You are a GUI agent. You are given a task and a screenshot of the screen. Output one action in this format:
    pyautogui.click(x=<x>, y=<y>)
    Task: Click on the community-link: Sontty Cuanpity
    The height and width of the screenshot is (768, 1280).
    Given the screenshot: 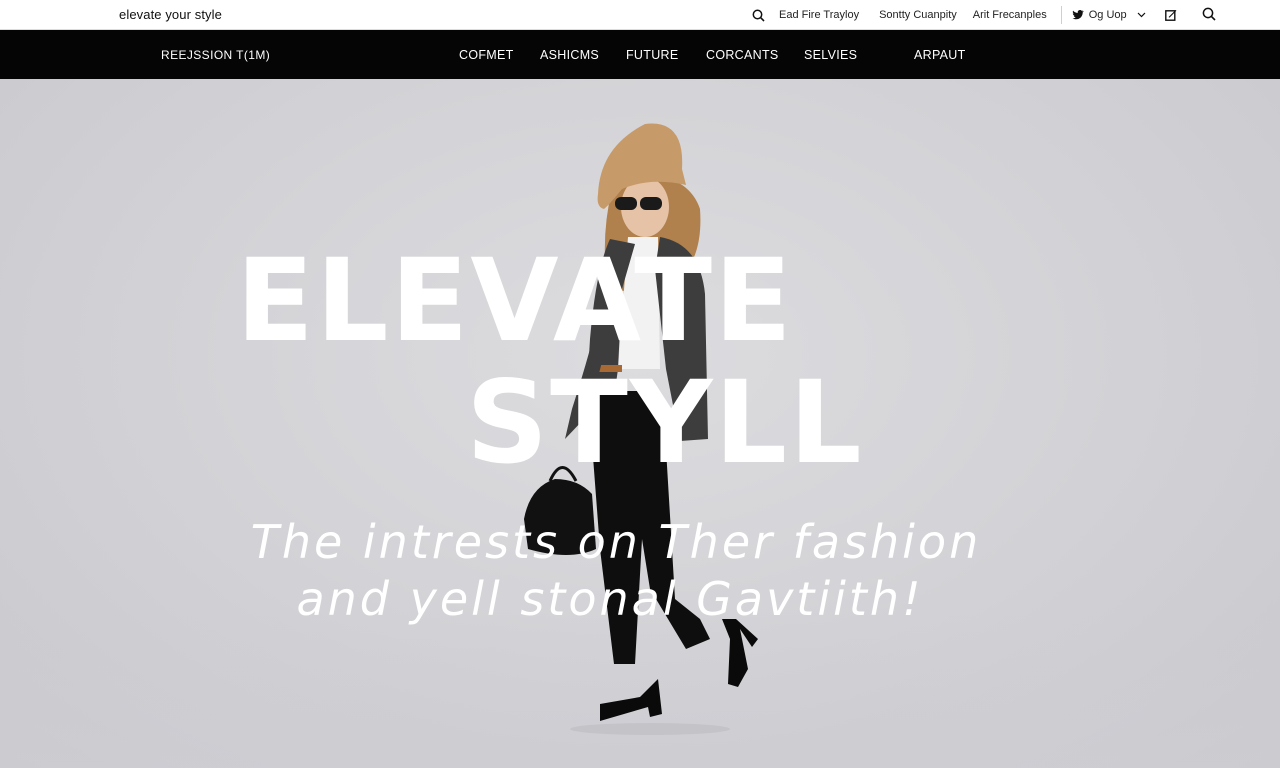 What is the action you would take?
    pyautogui.click(x=918, y=15)
    